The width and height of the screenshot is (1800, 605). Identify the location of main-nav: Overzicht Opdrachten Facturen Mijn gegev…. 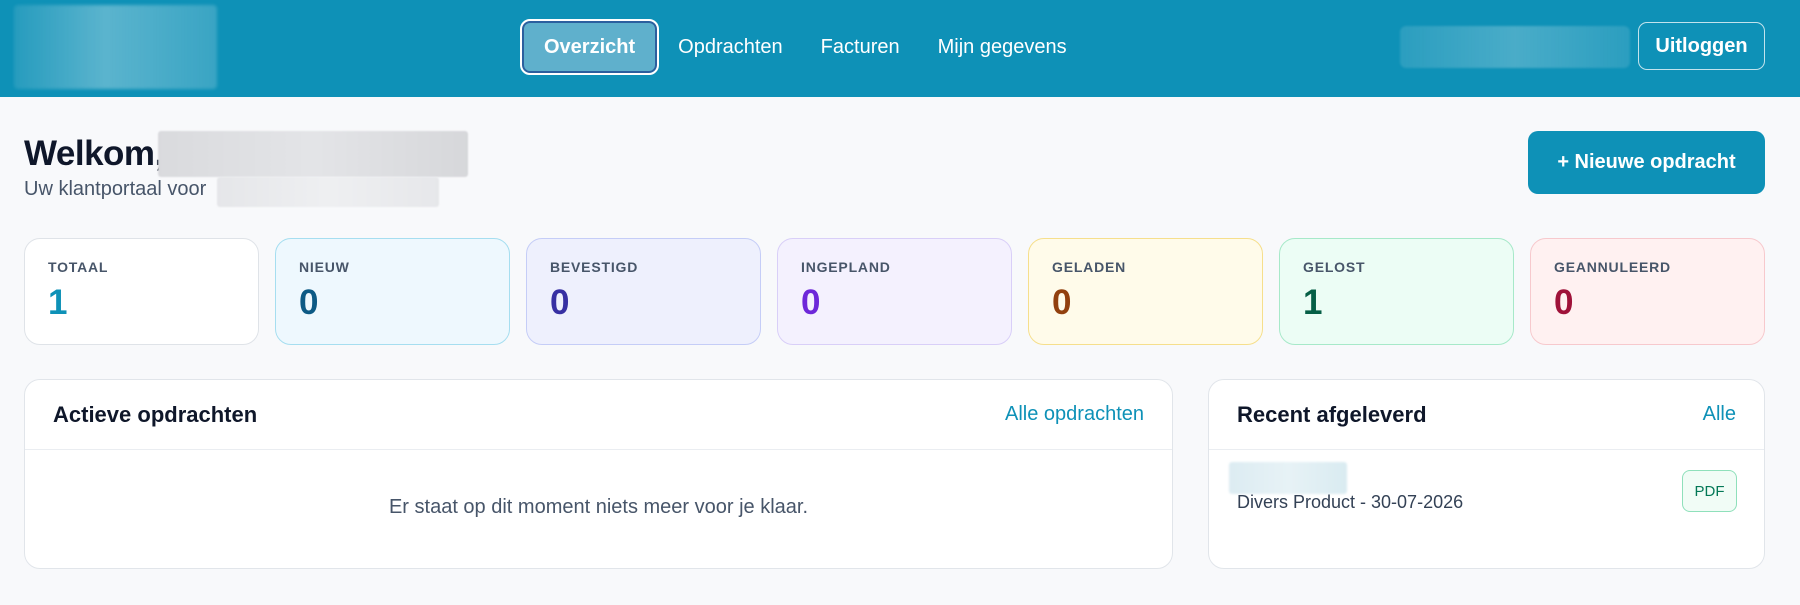
(803, 47).